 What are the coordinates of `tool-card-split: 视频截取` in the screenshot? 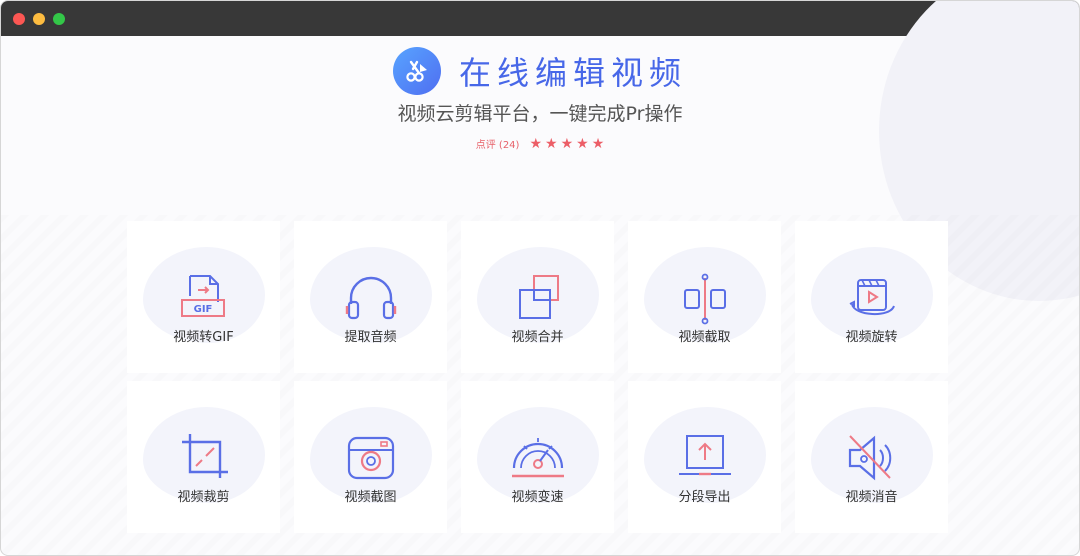 It's located at (704, 297).